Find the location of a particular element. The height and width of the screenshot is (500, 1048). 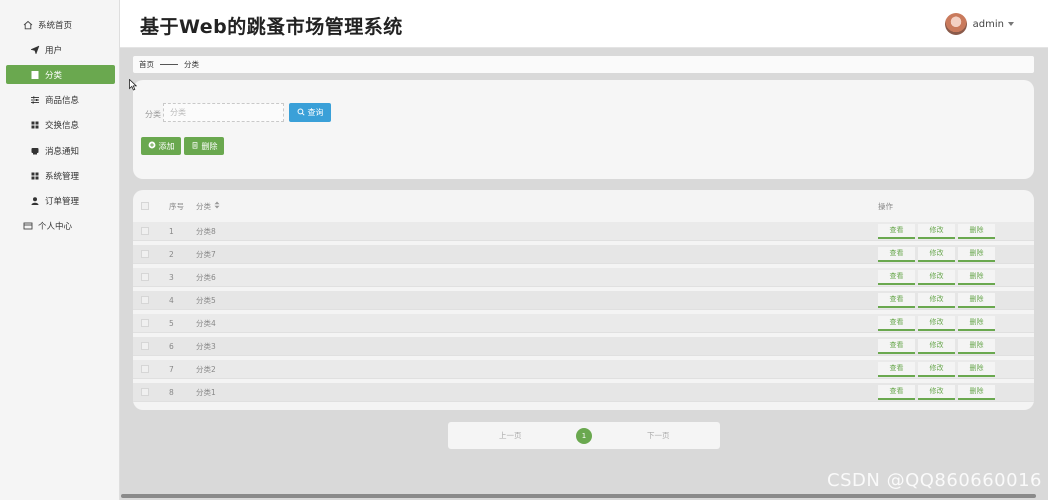

row-index: 8 is located at coordinates (171, 392).